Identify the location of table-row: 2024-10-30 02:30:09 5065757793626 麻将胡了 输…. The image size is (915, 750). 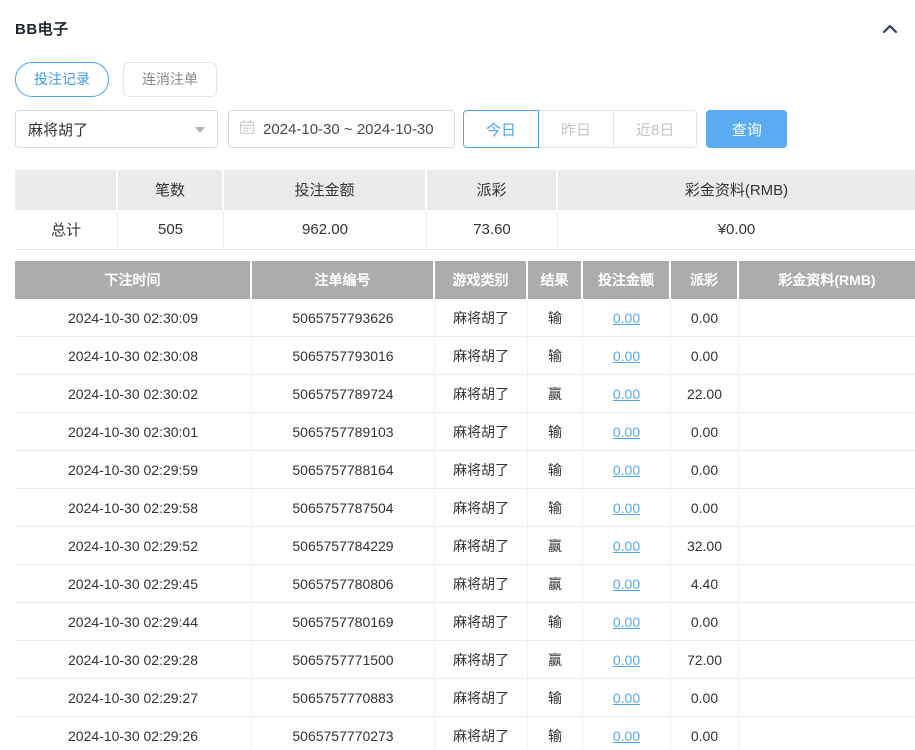
(465, 318).